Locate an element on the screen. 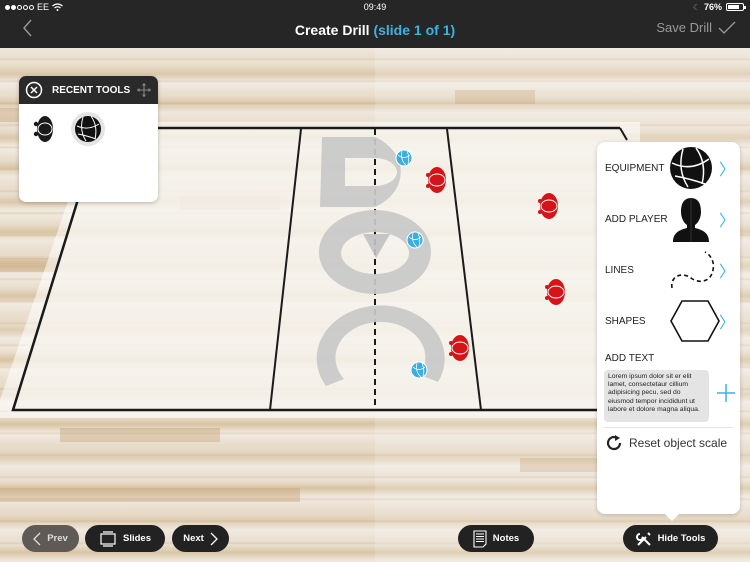 The image size is (750, 562). notes-icon is located at coordinates (480, 538).